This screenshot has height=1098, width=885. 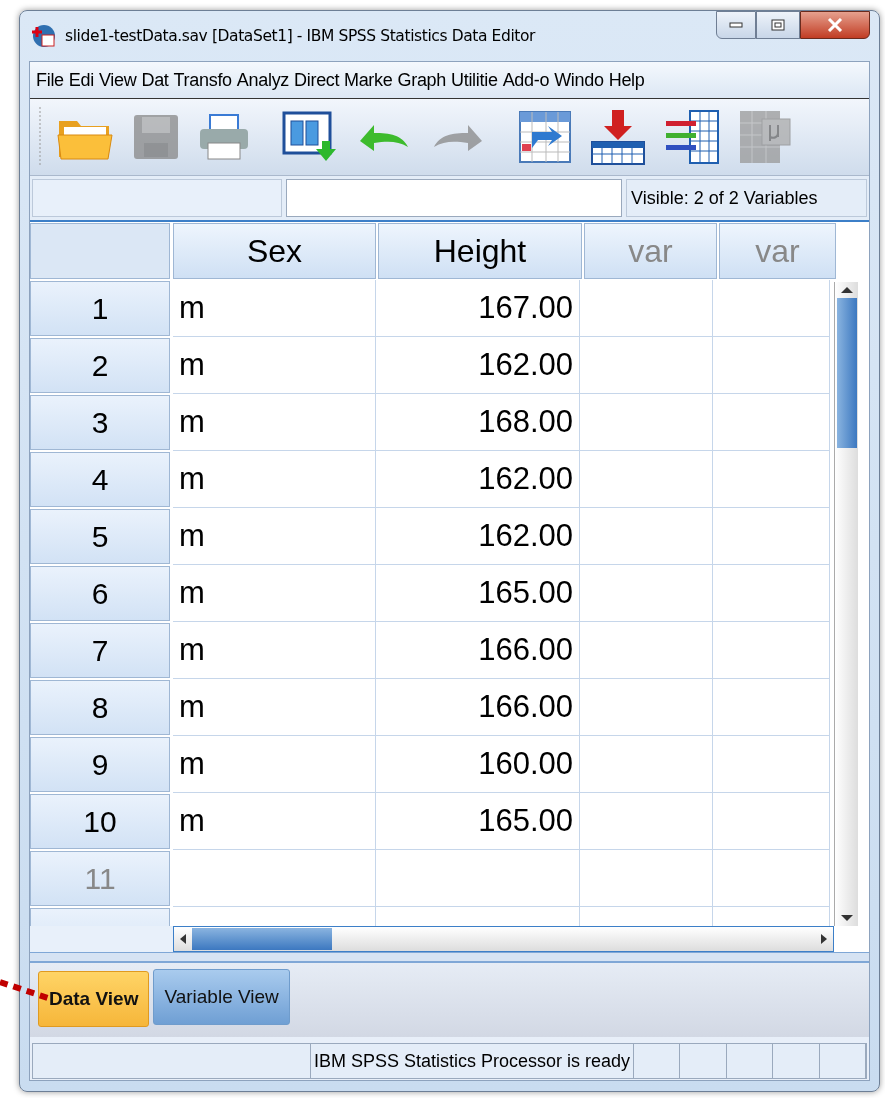 I want to click on table-arrow-icon, so click(x=545, y=137).